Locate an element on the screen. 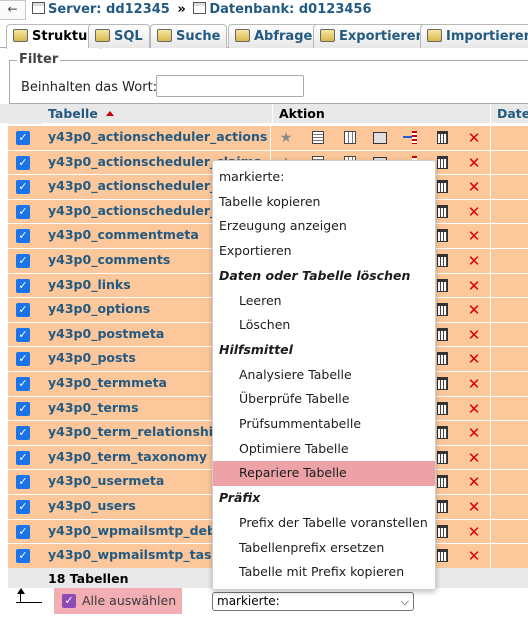  filter-label: Beinhalten das Wort: is located at coordinates (89, 87).